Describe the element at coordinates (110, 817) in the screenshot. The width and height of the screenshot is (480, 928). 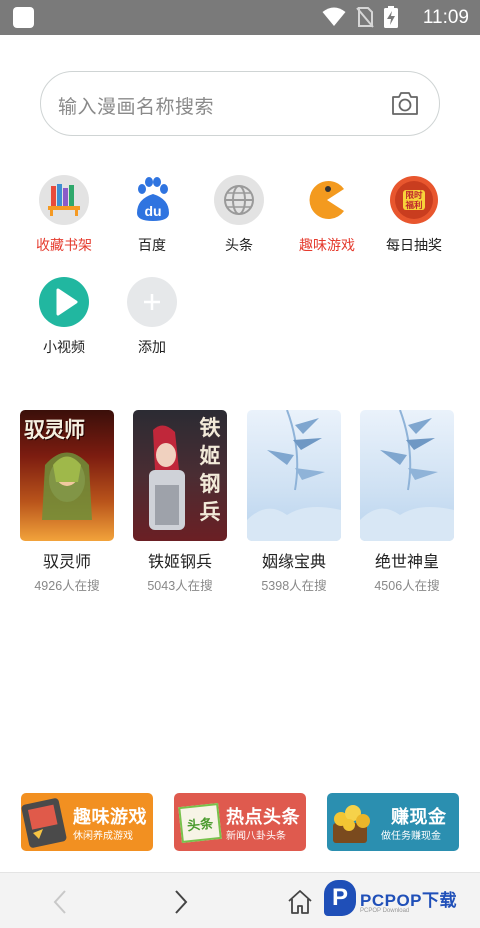
I see `banner-title: 趣味游戏` at that location.